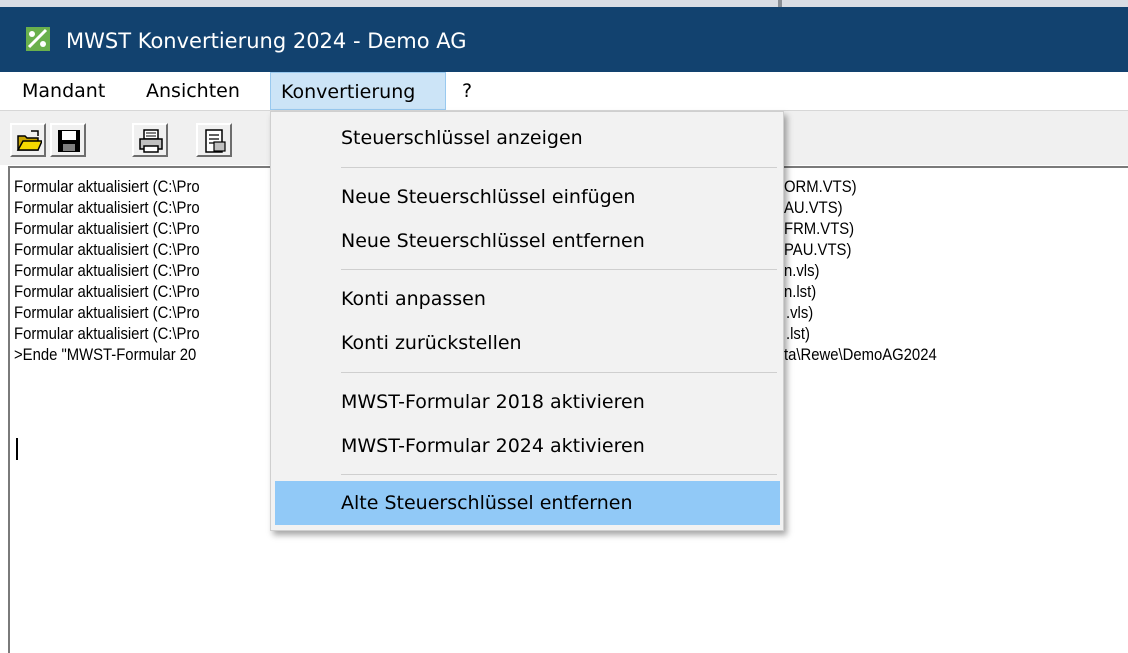 The width and height of the screenshot is (1128, 653). What do you see at coordinates (800, 313) in the screenshot?
I see `log-line-tail: .vls)` at bounding box center [800, 313].